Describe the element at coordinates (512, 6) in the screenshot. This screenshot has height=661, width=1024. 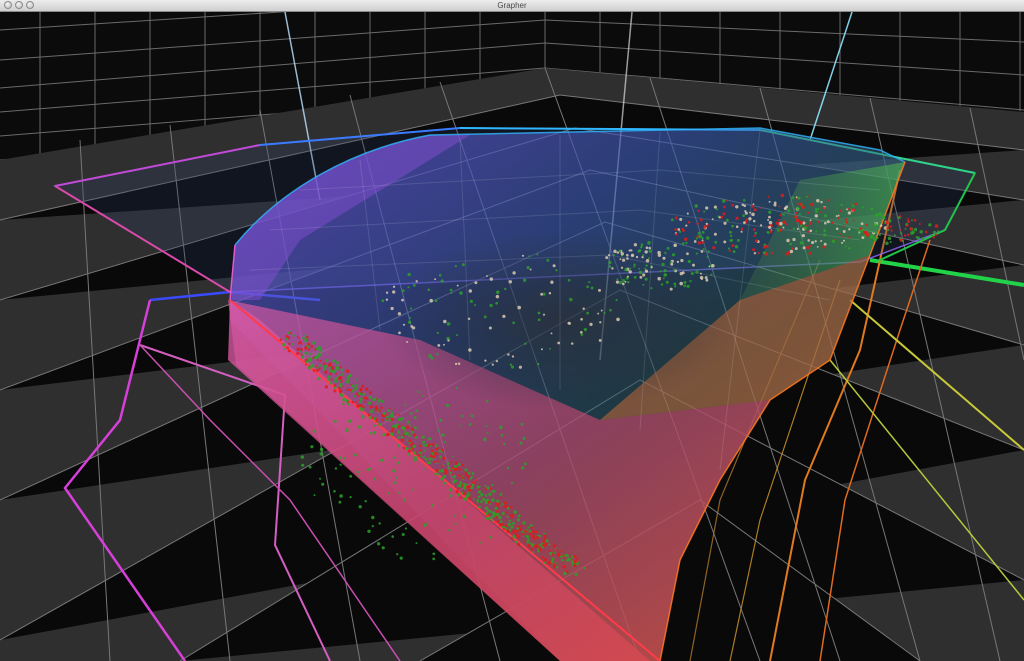
I see `title-bar: Grapher` at that location.